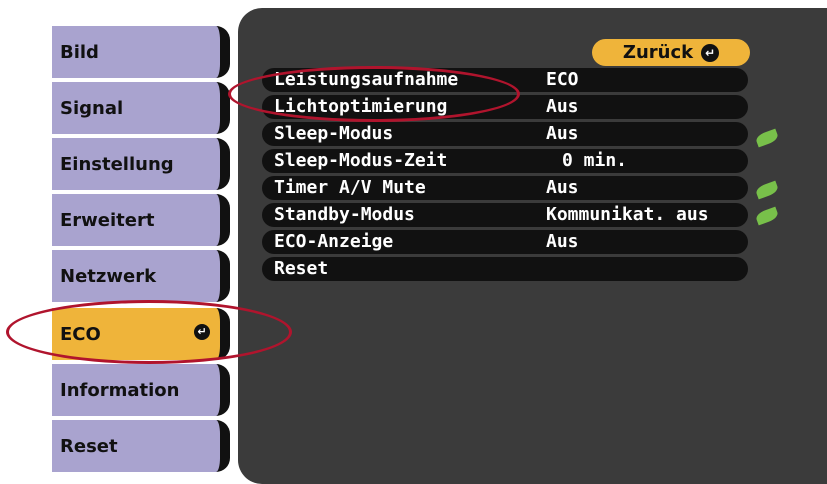 The height and width of the screenshot is (484, 827). Describe the element at coordinates (108, 276) in the screenshot. I see `menu-item-label: Netzwerk` at that location.